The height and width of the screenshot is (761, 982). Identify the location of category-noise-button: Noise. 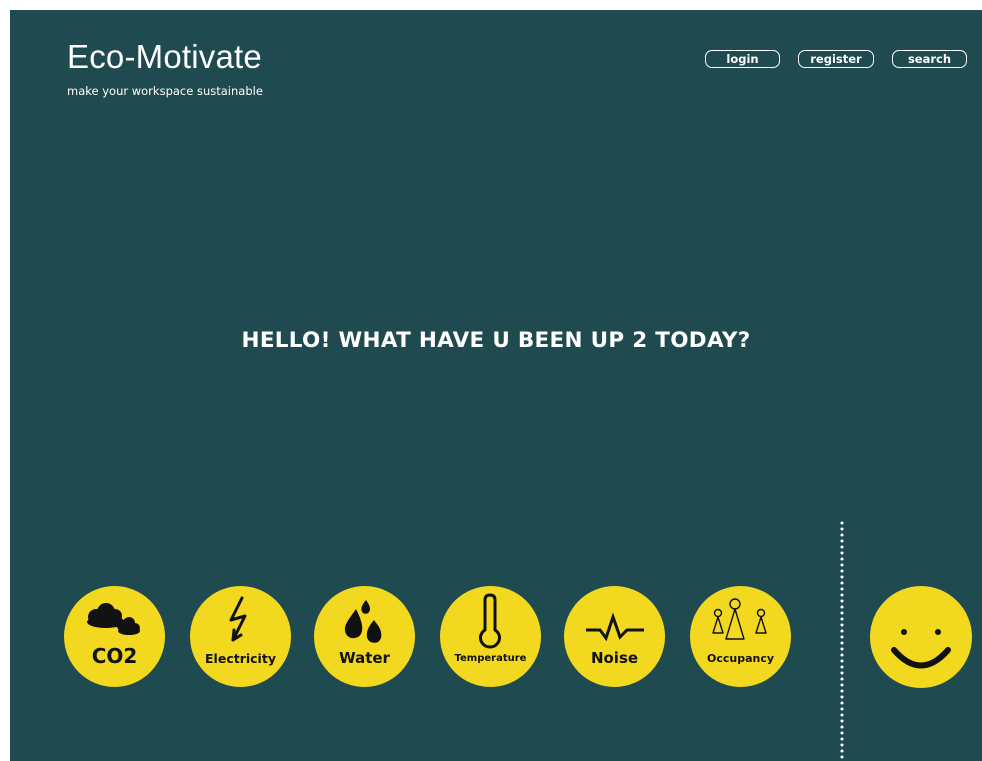
(614, 636).